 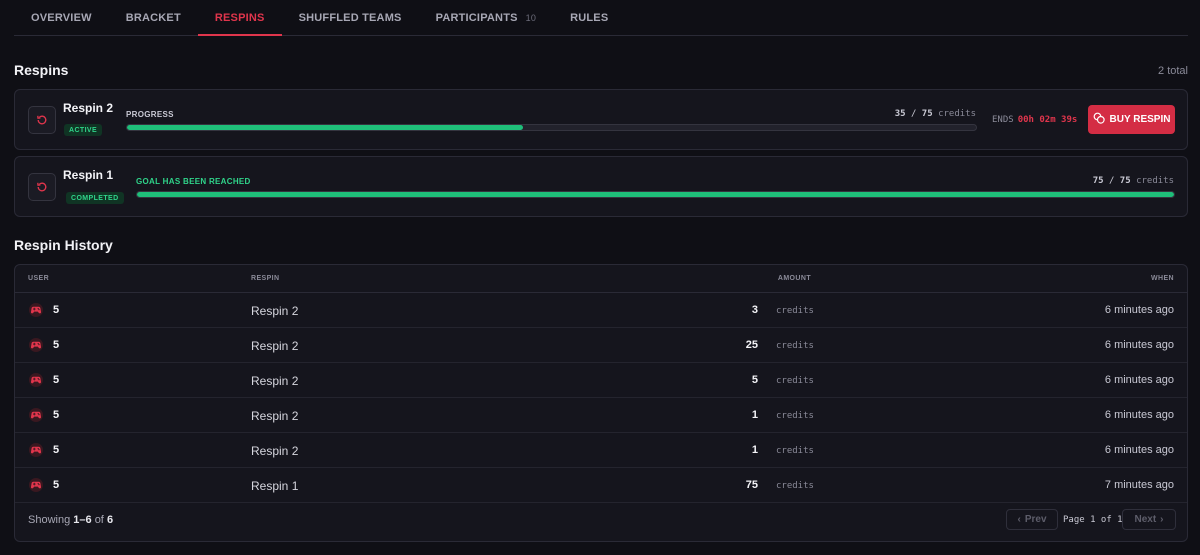 I want to click on progress-amount: 75 / 75 credits, so click(x=1133, y=181).